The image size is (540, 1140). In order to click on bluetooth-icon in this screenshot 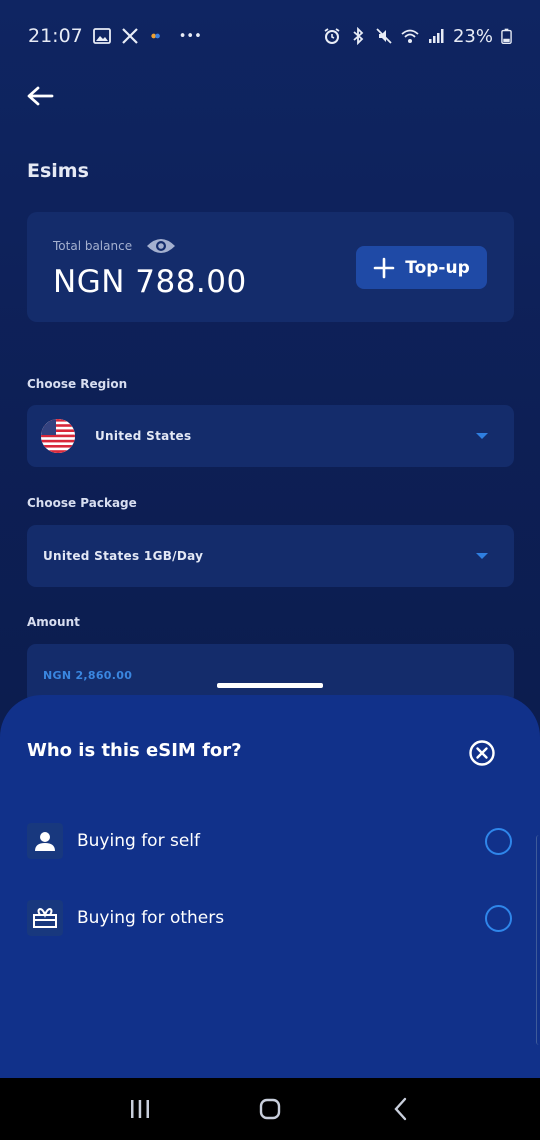, I will do `click(358, 36)`.